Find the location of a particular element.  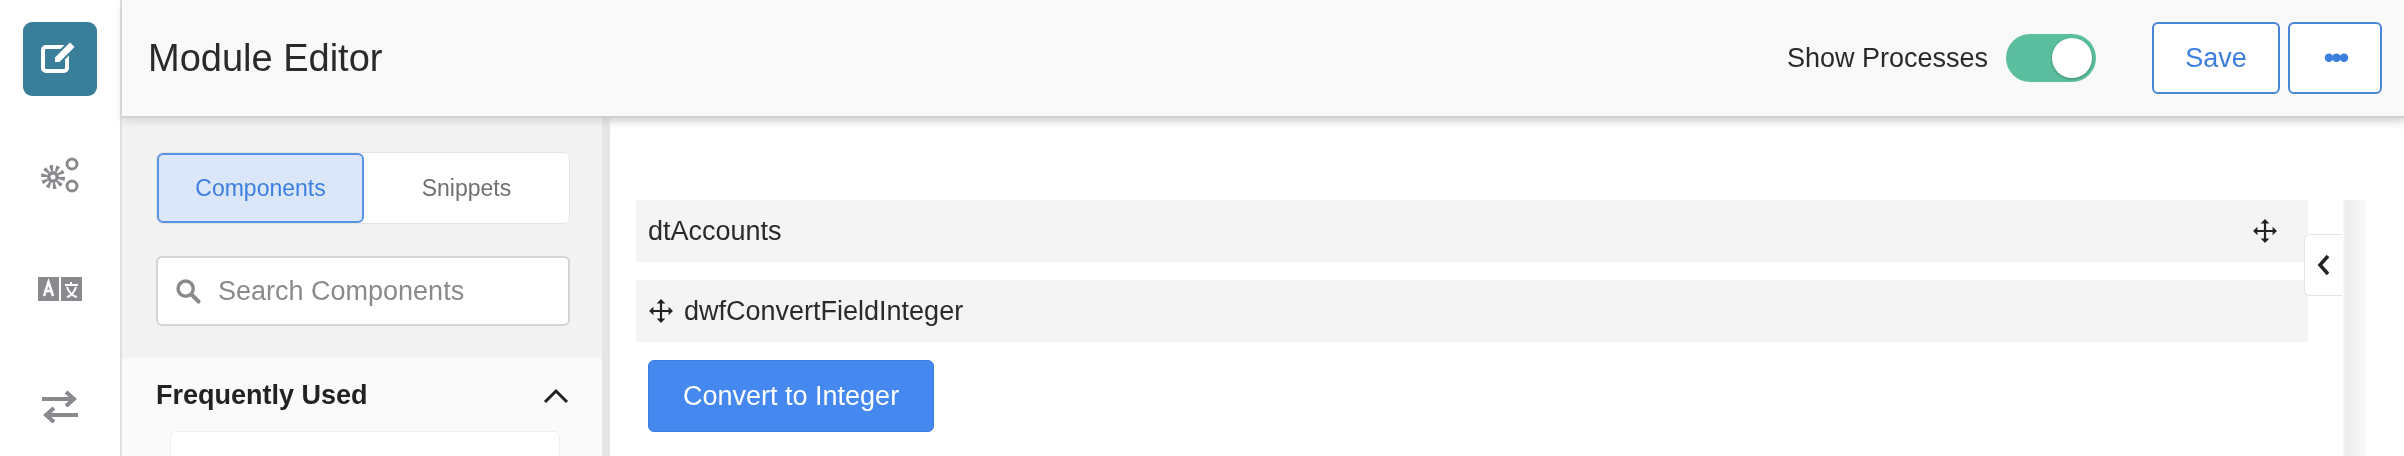

collapse-button is located at coordinates (2323, 265).